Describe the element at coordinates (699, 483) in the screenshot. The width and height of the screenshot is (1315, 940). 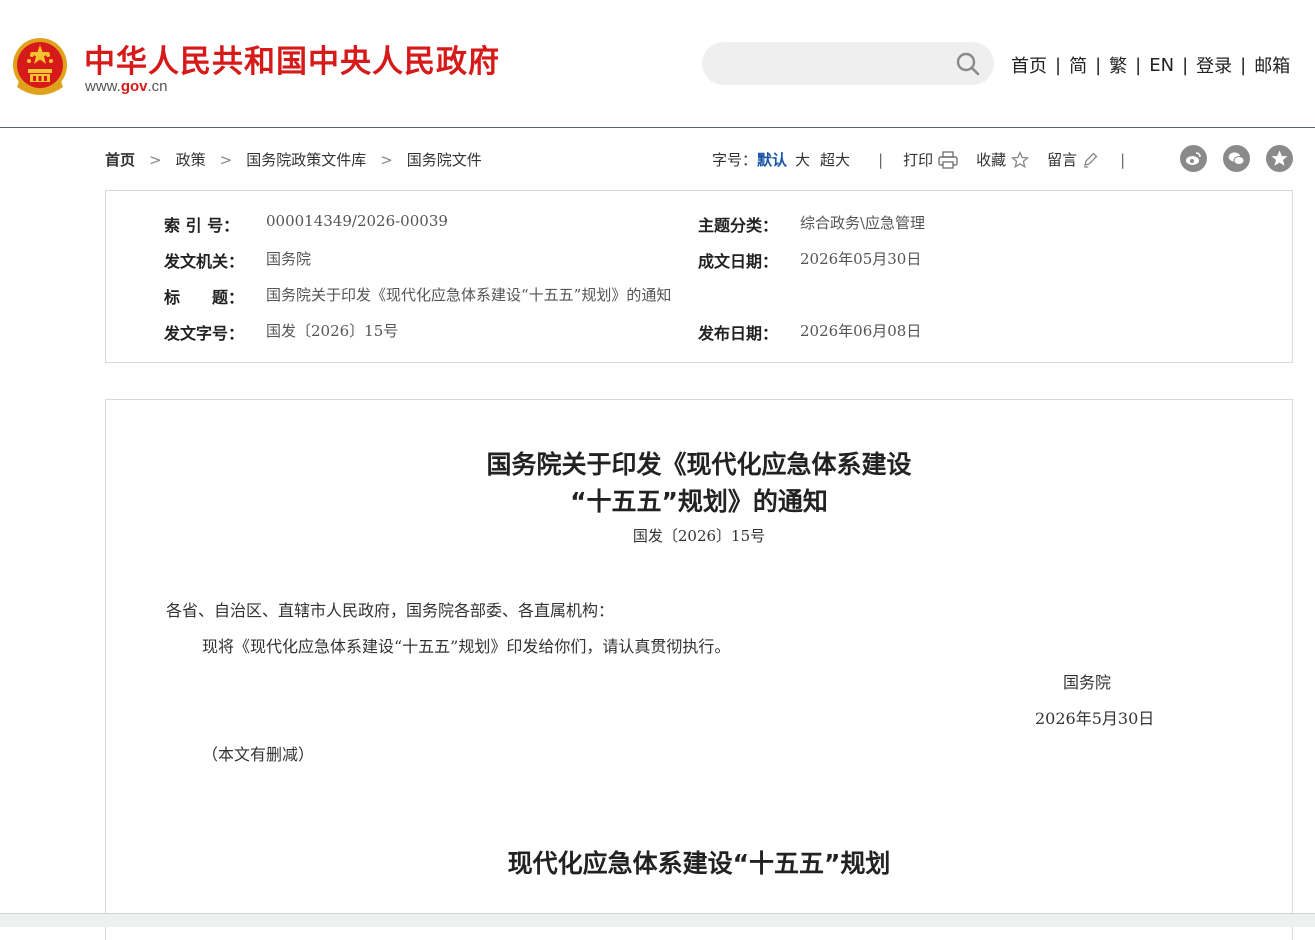
I see `article-title: 国务院关于印发《现代化应急体系建设 “十五五”规划》的通知` at that location.